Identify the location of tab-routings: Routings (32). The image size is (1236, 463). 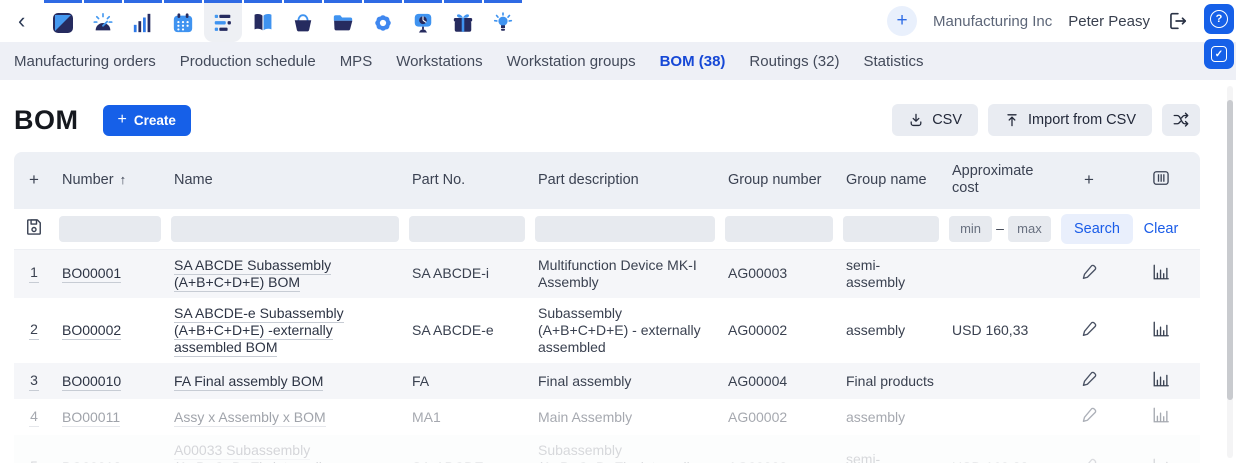
(794, 61).